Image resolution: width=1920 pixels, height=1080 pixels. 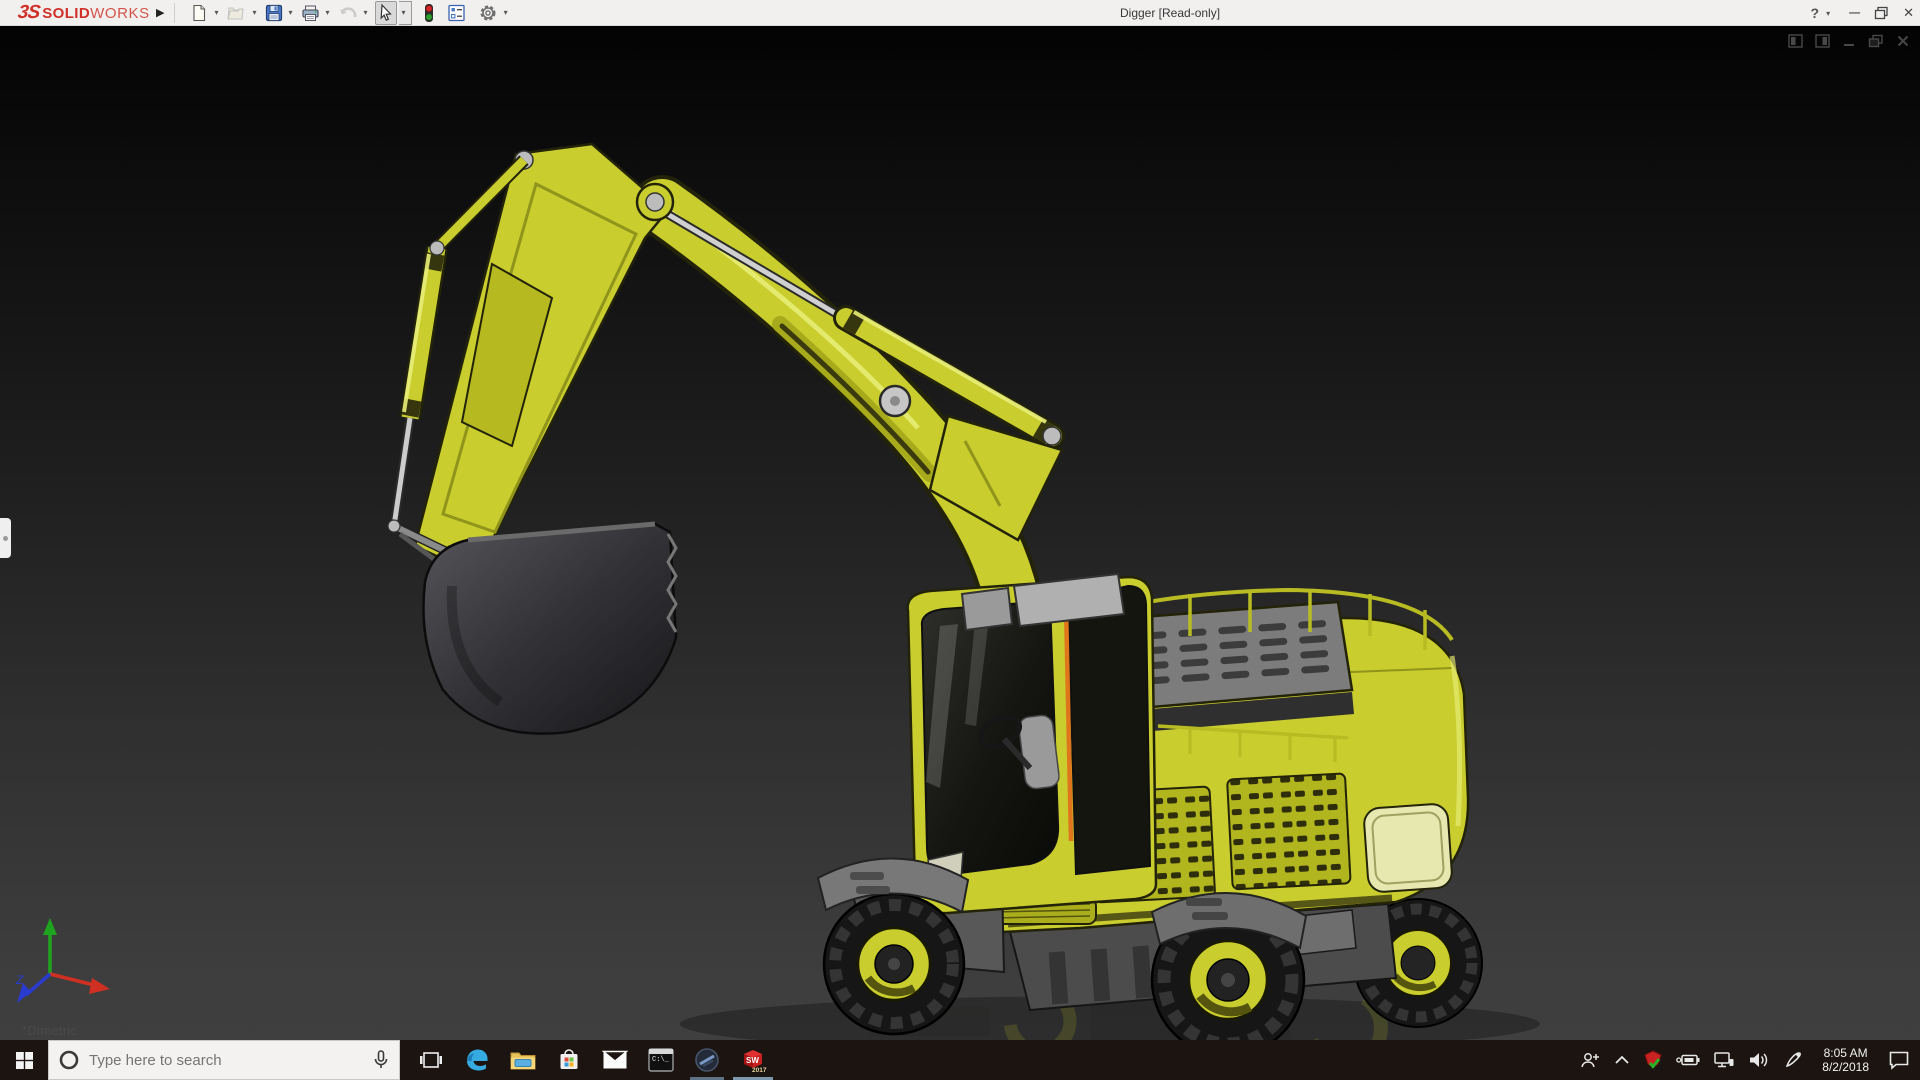 I want to click on taskbar-item-file-explorer, so click(x=523, y=1060).